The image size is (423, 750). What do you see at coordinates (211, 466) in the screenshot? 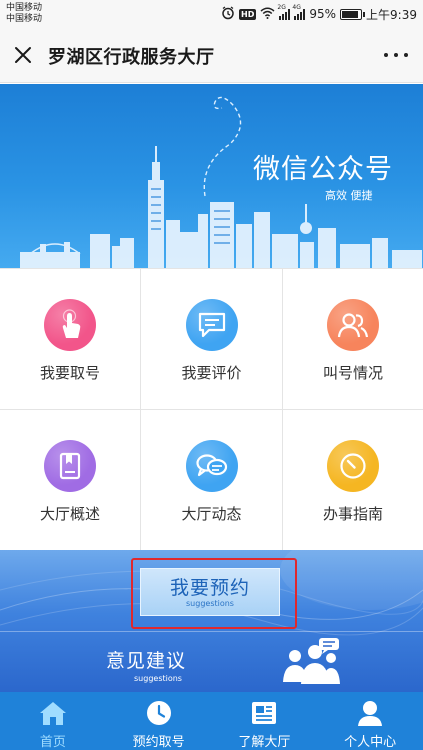
I see `chat-bubbles-icon` at bounding box center [211, 466].